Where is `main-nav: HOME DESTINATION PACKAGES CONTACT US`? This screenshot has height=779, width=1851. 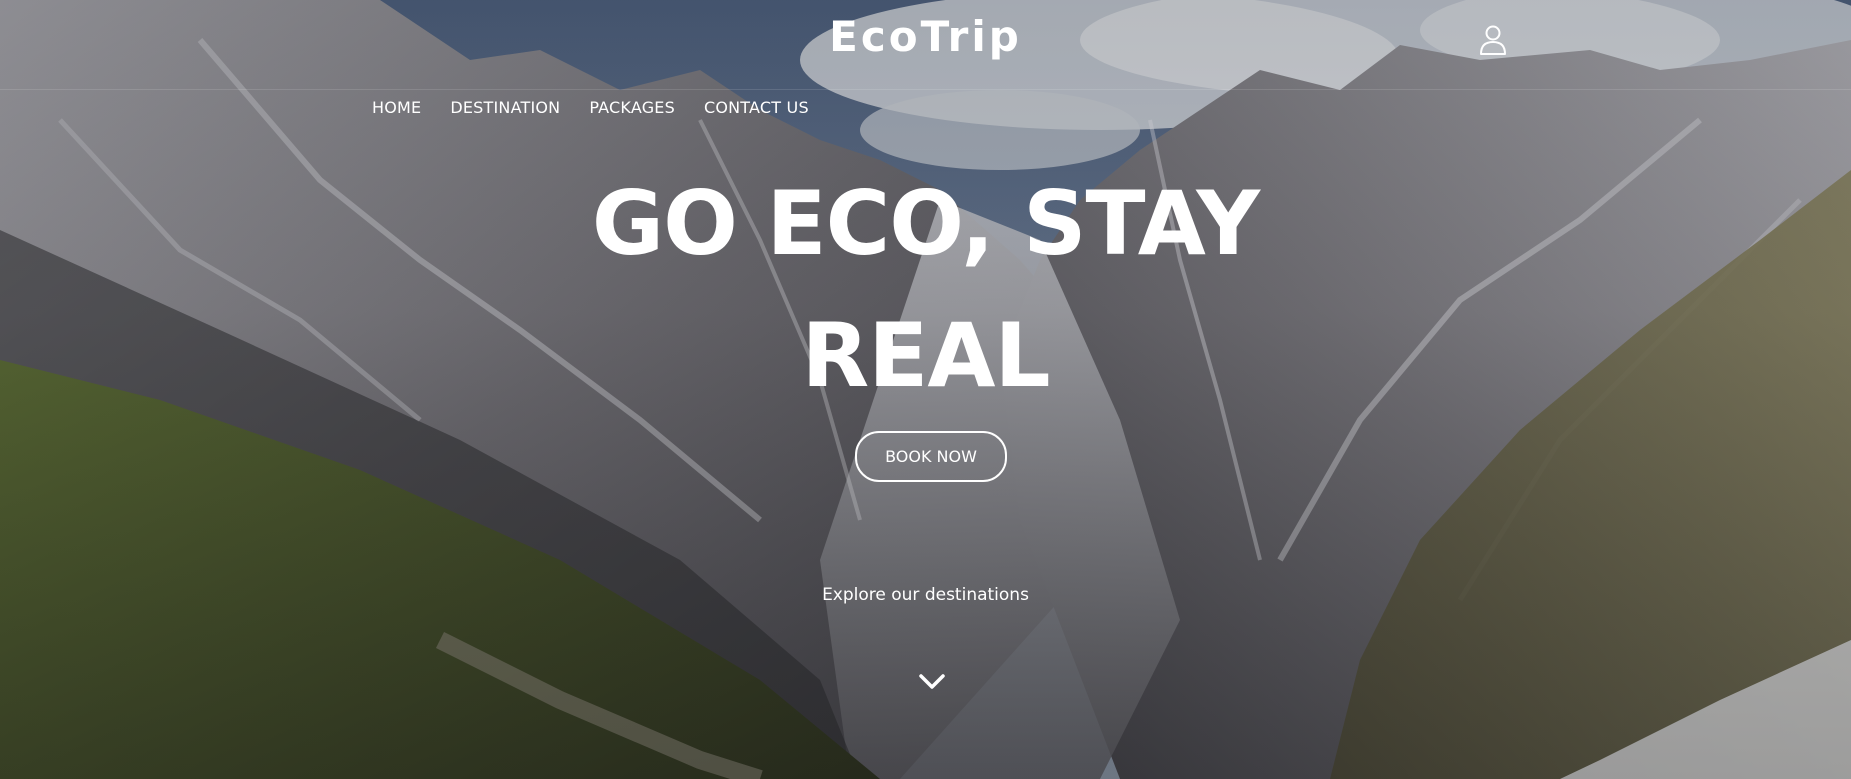 main-nav: HOME DESTINATION PACKAGES CONTACT US is located at coordinates (605, 107).